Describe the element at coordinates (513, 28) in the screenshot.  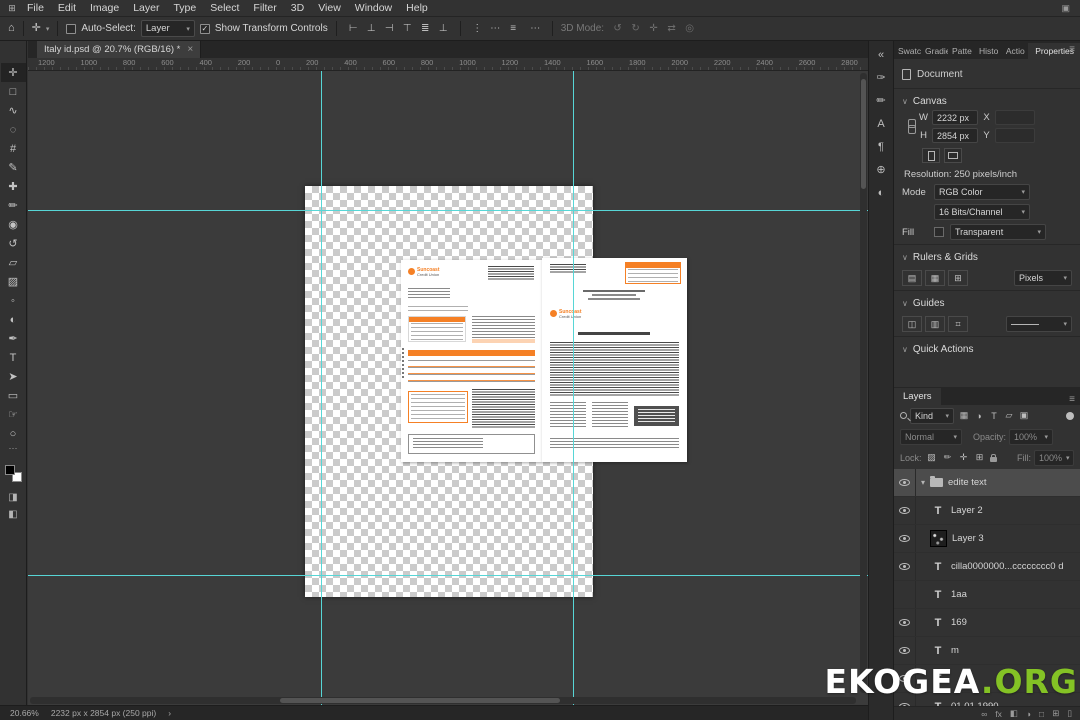
I see `distribute-spacing-icon: ≡` at that location.